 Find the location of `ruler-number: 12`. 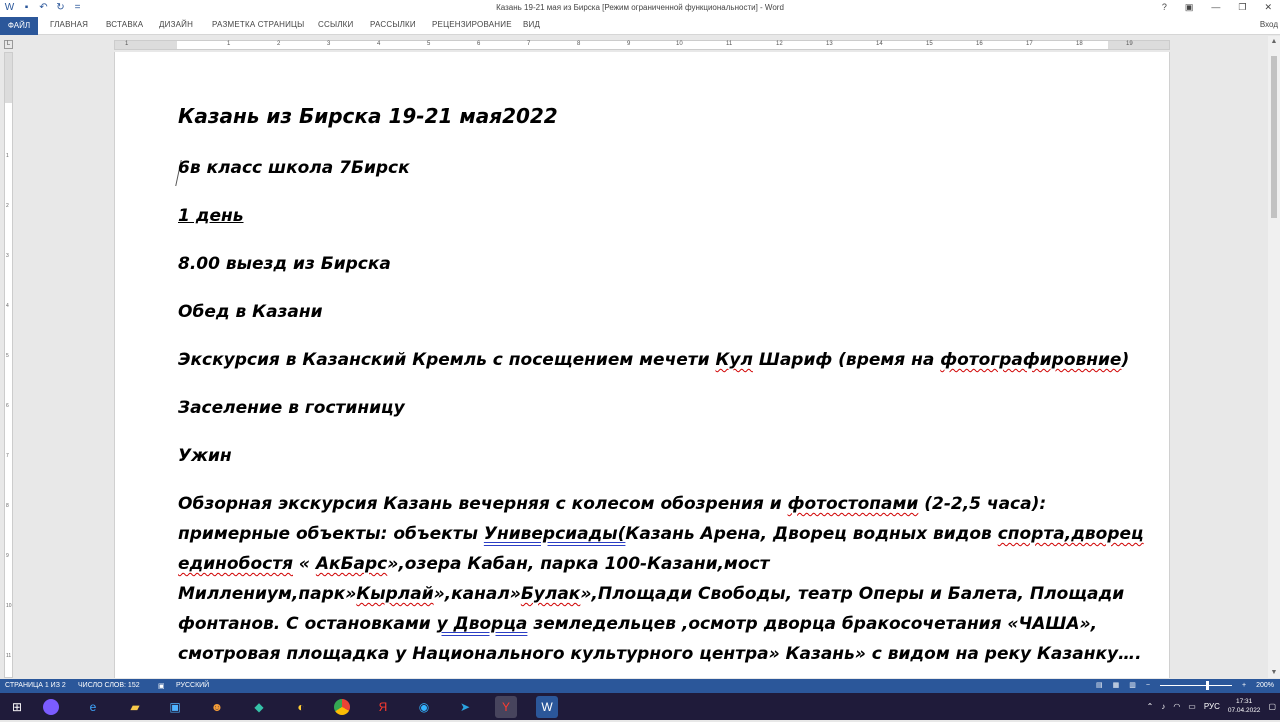

ruler-number: 12 is located at coordinates (779, 44).